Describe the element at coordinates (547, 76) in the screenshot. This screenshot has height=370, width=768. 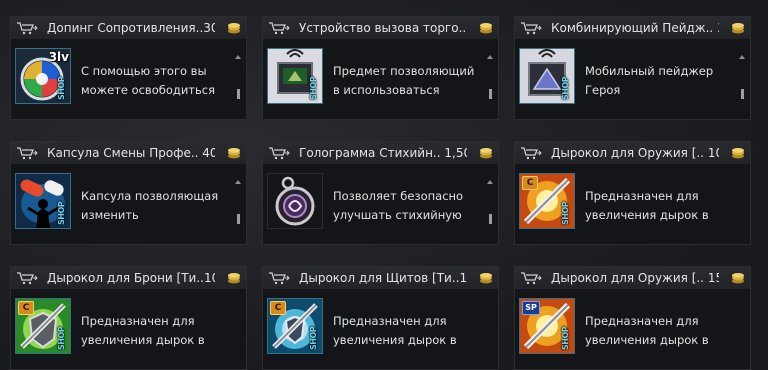
I see `pager-icon: SHOP` at that location.